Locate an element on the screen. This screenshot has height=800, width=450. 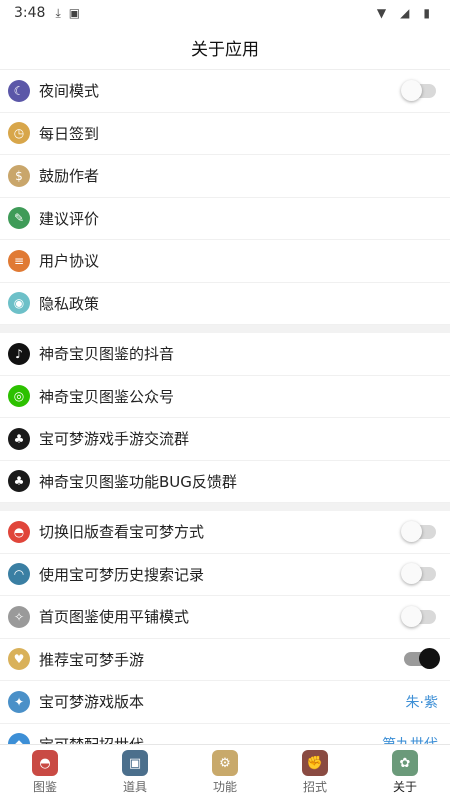
settings-row-label: 神奇宝贝图鉴公众号 is located at coordinates (107, 396).